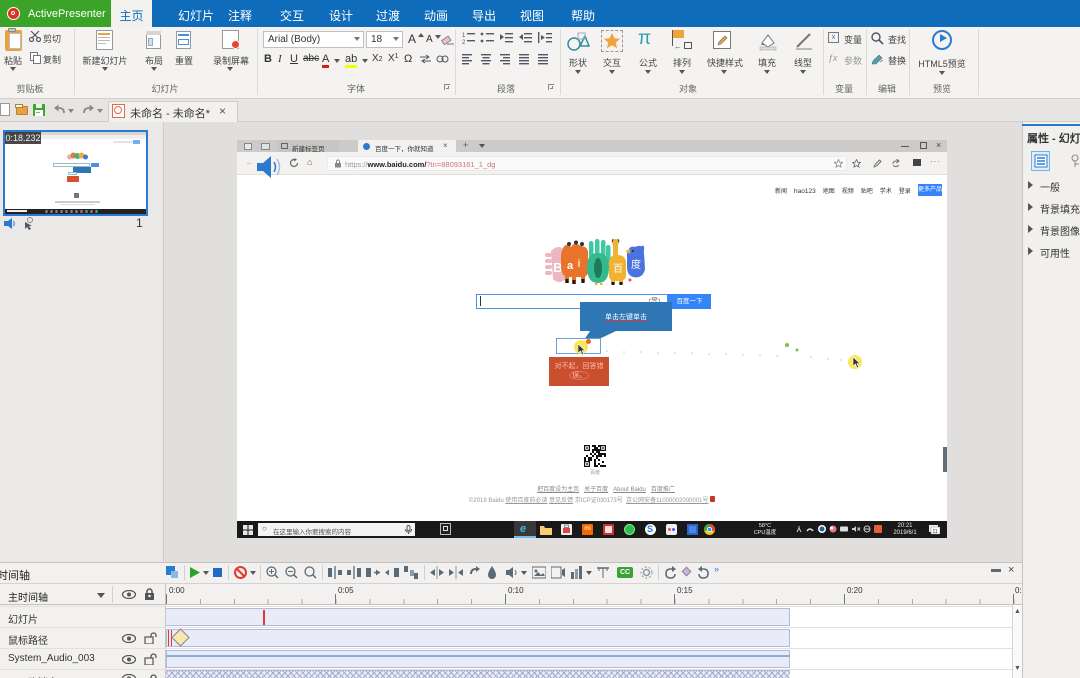  I want to click on svg-text: 1, so click(464, 36).